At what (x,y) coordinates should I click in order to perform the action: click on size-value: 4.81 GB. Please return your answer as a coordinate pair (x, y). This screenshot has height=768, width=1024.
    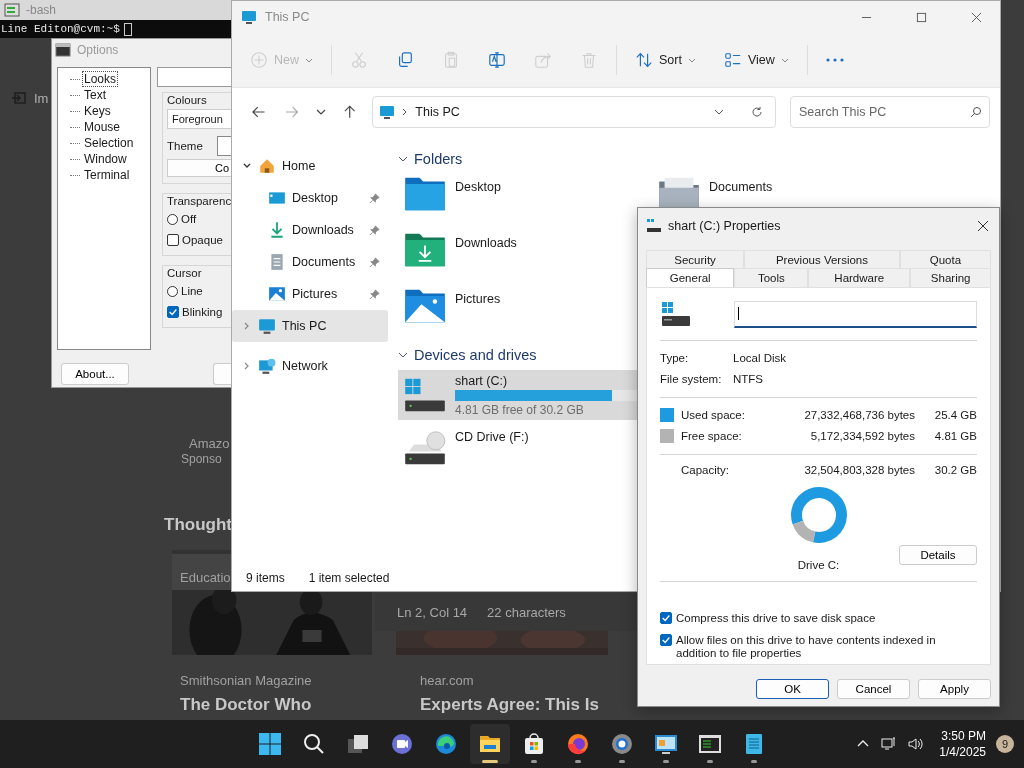
    Looking at the image, I should click on (955, 435).